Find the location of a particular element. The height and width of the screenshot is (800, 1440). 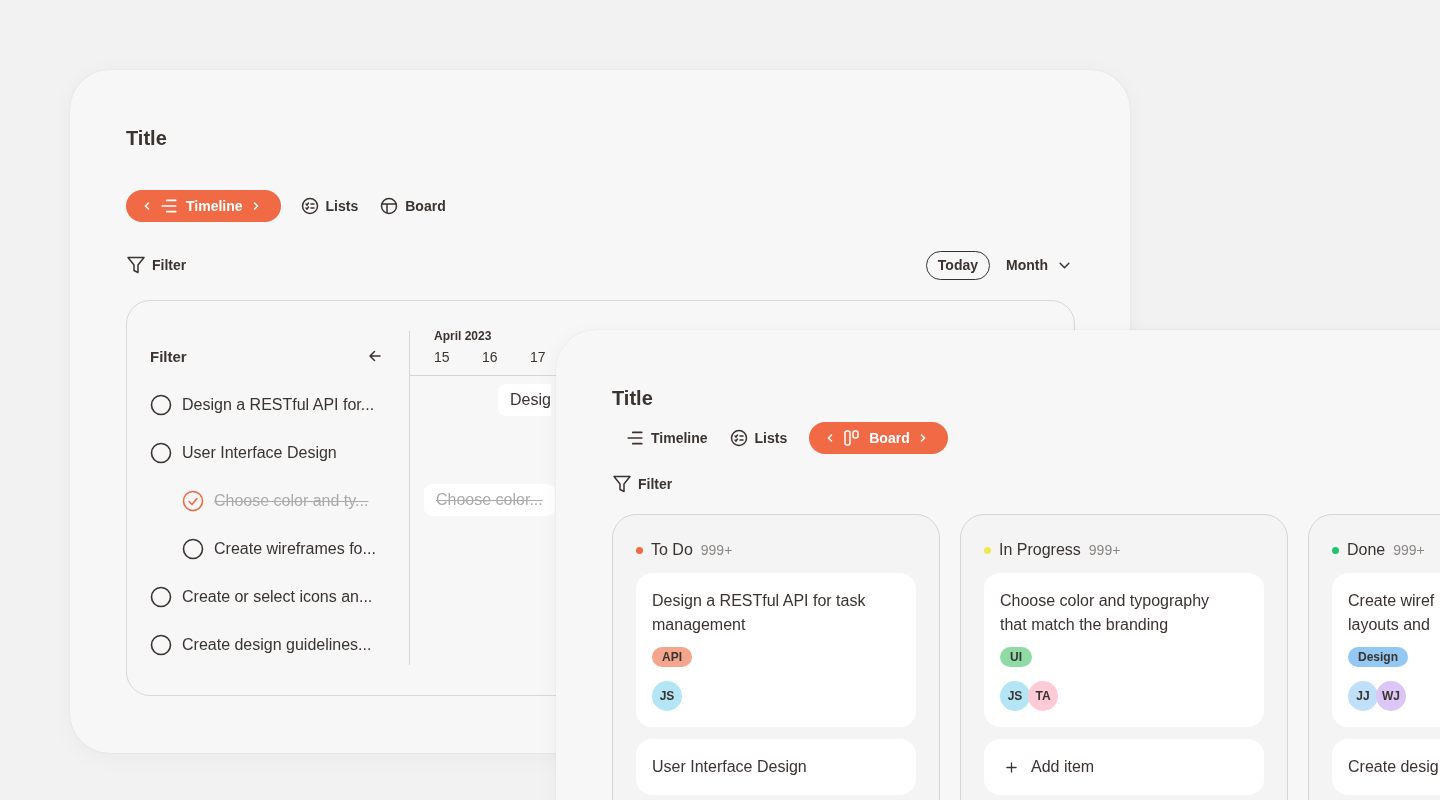

card-title: Create desig is located at coordinates (1394, 767).